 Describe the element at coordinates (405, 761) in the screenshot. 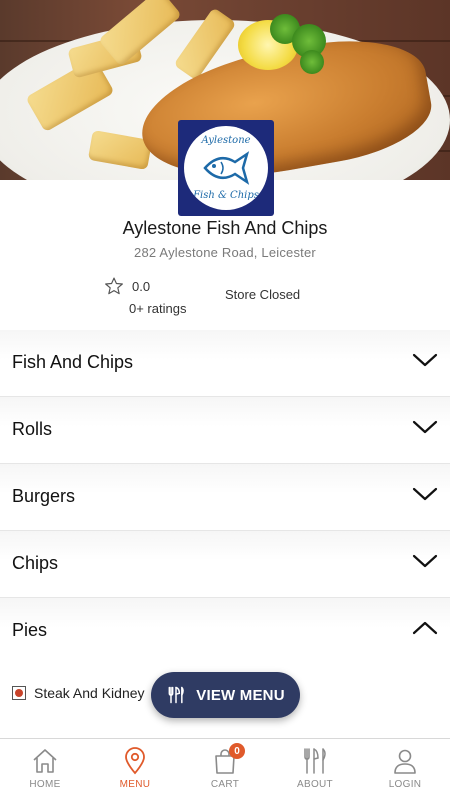

I see `user-icon` at that location.